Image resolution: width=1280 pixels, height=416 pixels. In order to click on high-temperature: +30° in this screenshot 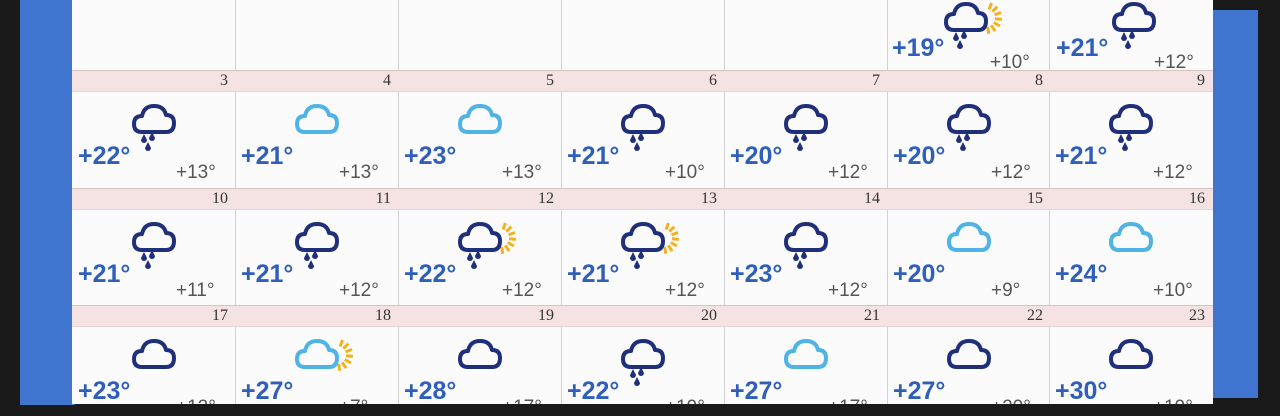, I will do `click(1081, 390)`.